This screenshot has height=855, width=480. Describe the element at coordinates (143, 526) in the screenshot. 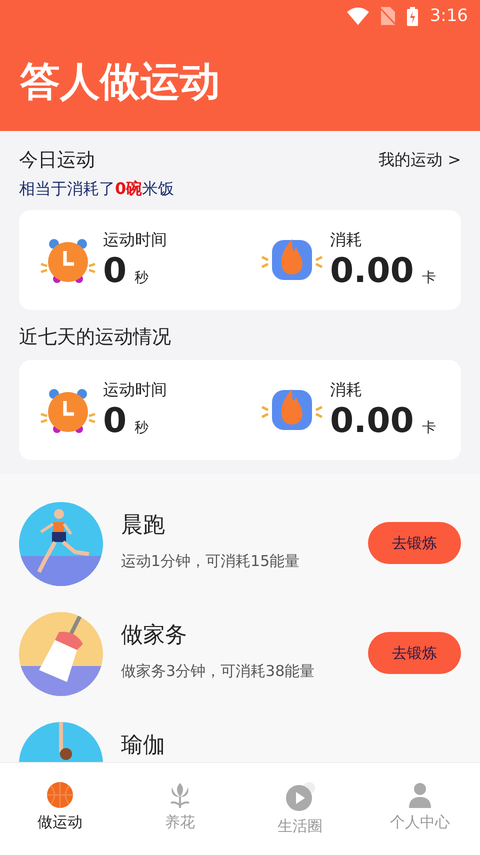

I see `activity-name: 晨跑` at that location.